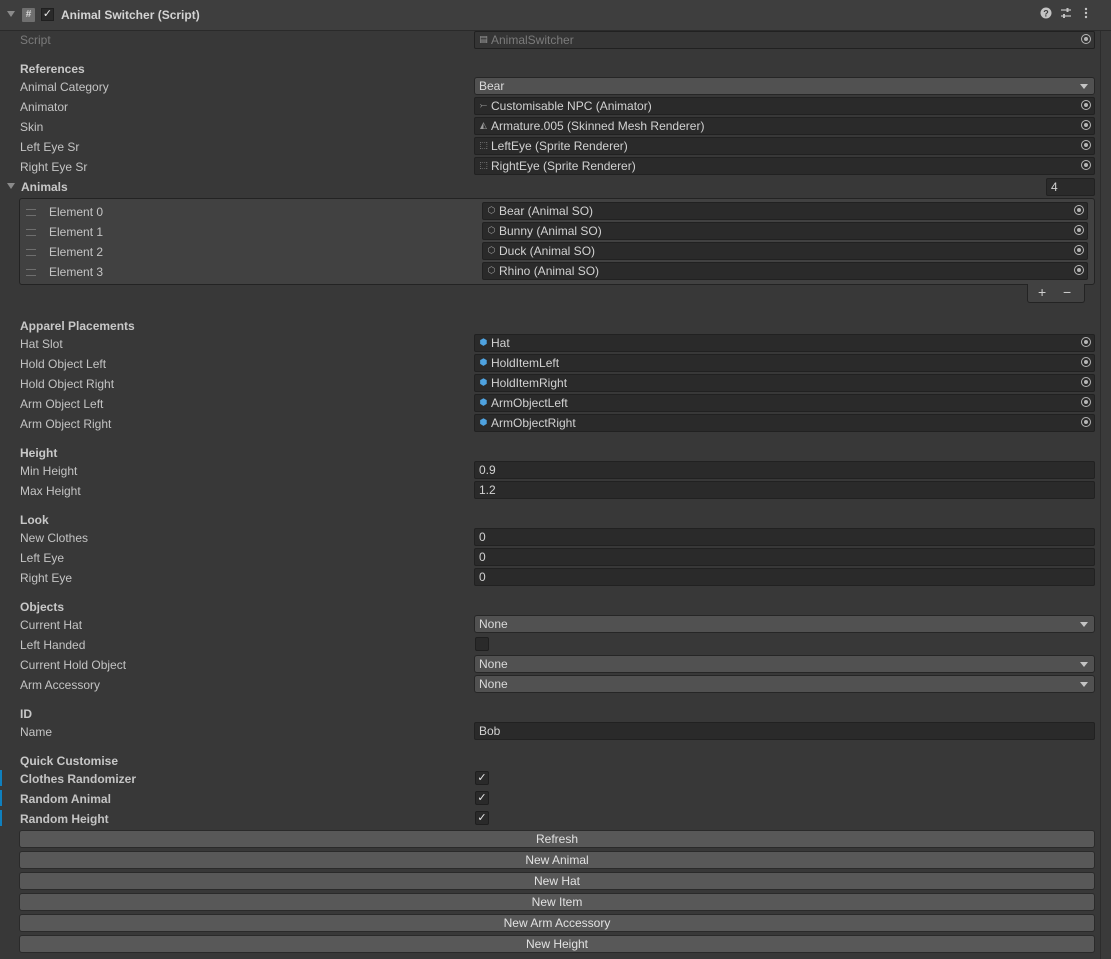  What do you see at coordinates (784, 490) in the screenshot?
I see `max-height-input: 1.2` at bounding box center [784, 490].